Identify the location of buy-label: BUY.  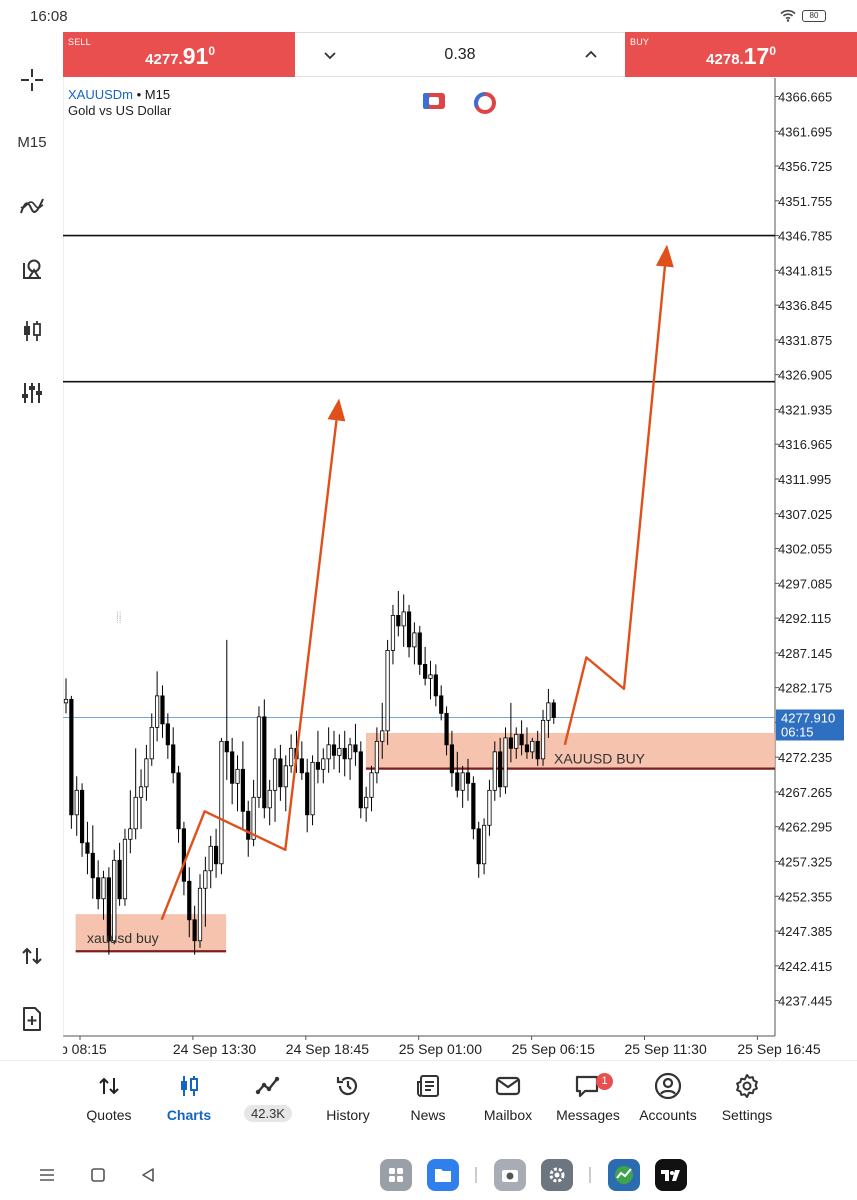
(640, 42).